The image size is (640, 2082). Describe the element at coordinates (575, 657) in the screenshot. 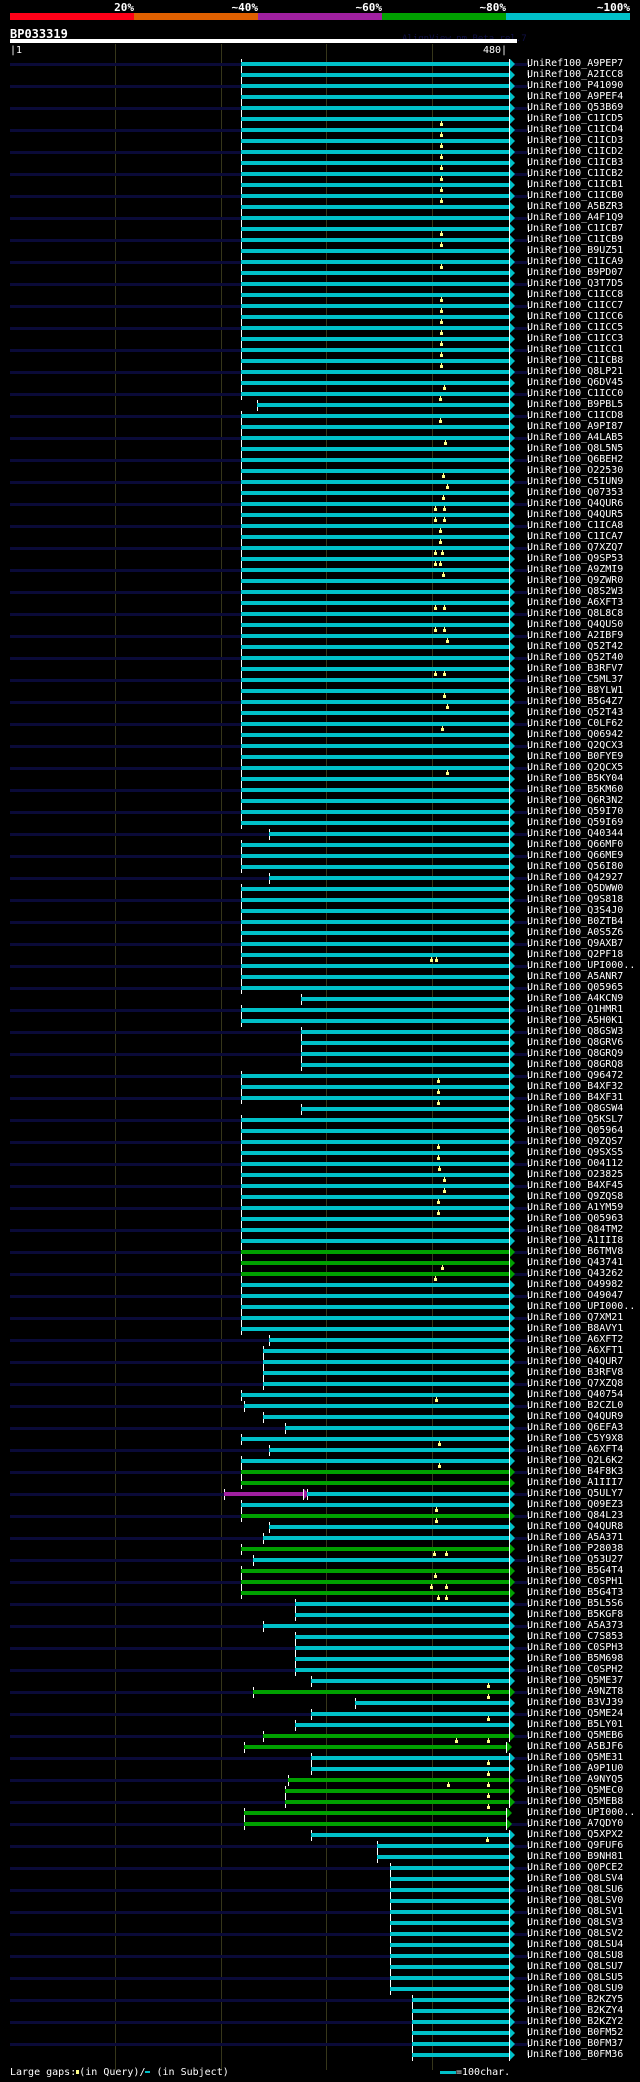

I see `subject-label: UniRef100_Q52T40` at that location.